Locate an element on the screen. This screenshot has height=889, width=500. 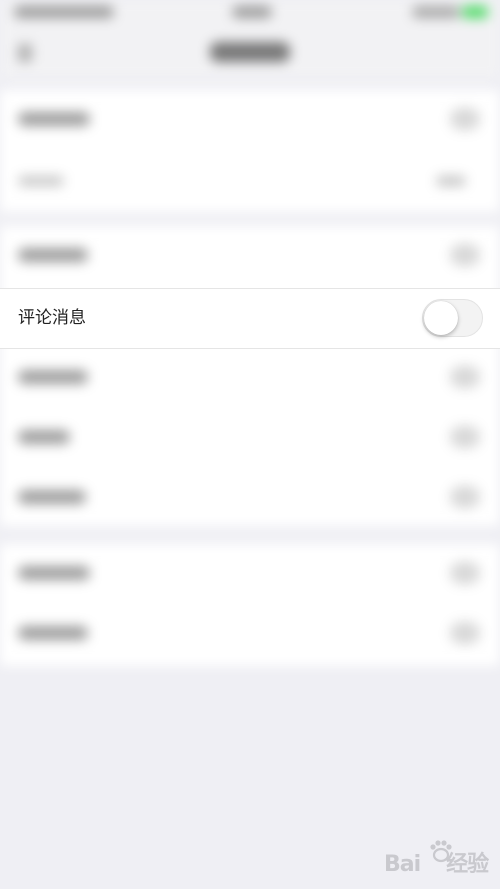
status-bar is located at coordinates (250, 14).